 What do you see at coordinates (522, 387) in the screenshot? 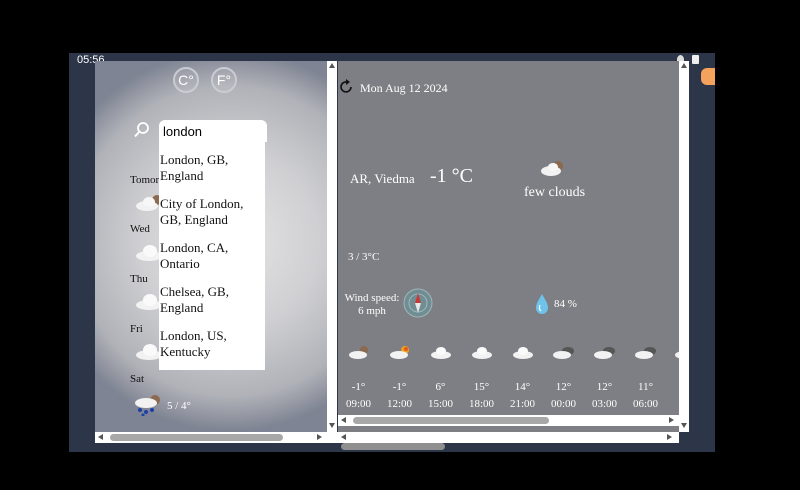
I see `hourly-temp: 14°` at bounding box center [522, 387].